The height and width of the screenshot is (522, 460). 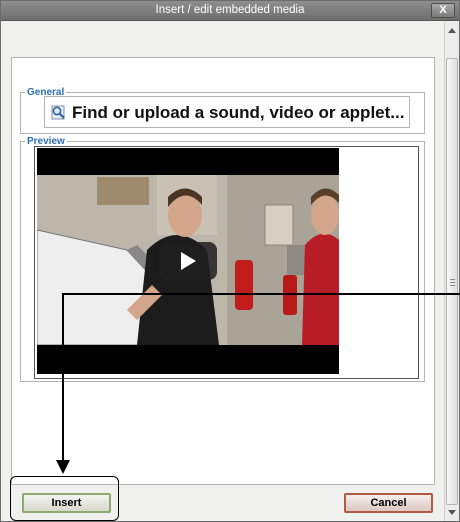 I want to click on play-icon, so click(x=188, y=261).